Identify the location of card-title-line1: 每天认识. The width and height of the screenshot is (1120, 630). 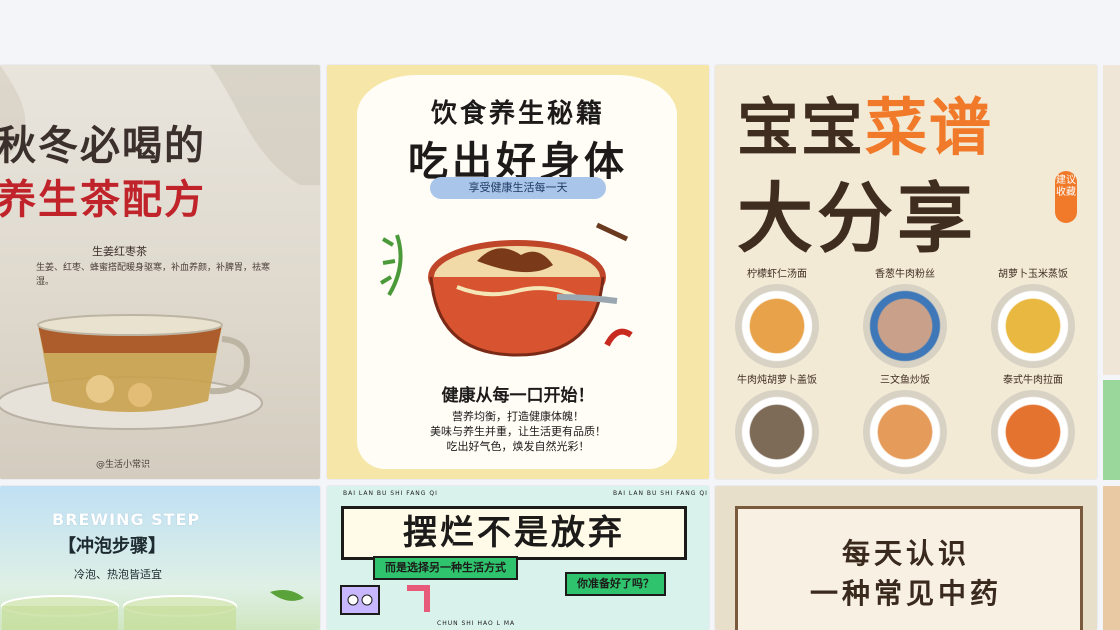
(905, 553).